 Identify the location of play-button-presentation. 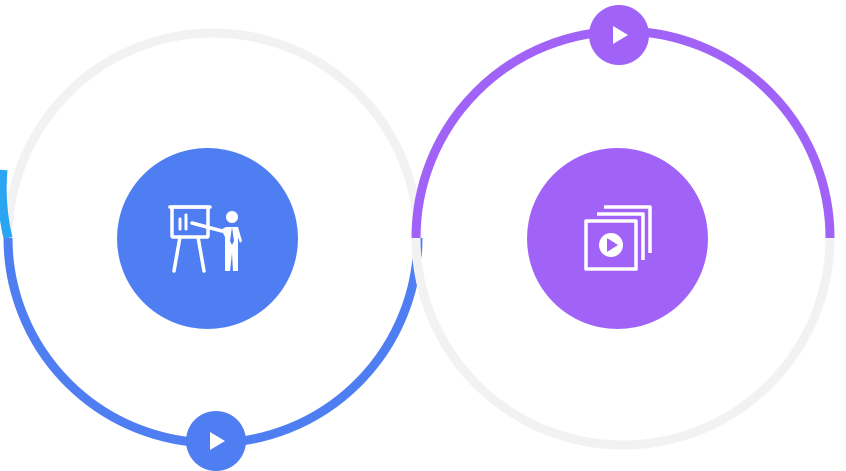
(216, 441).